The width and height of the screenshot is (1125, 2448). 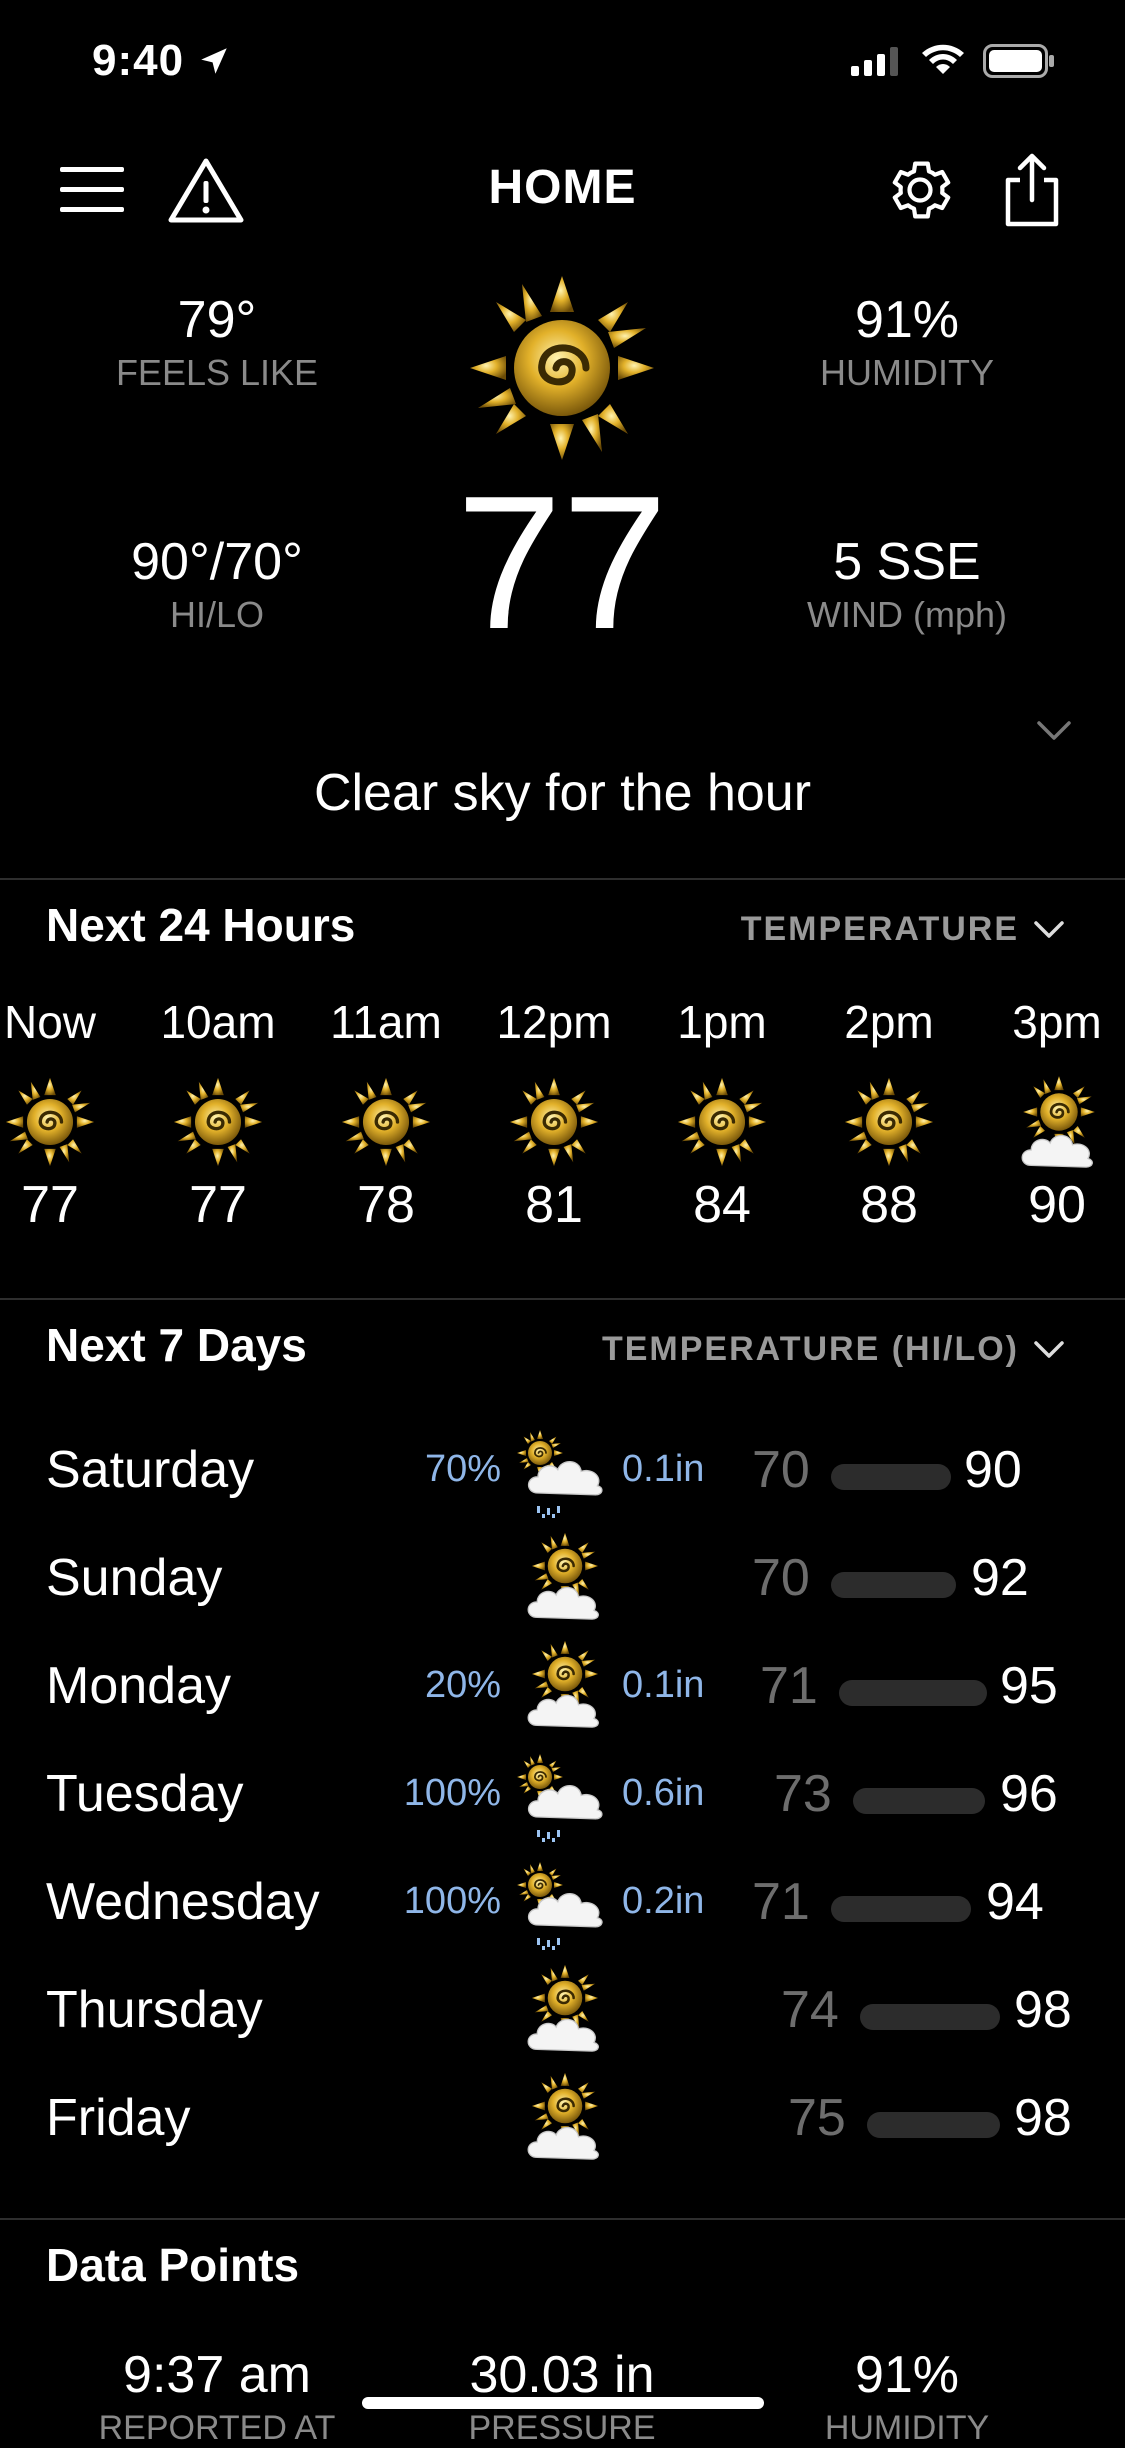 I want to click on battery-icon, so click(x=1018, y=61).